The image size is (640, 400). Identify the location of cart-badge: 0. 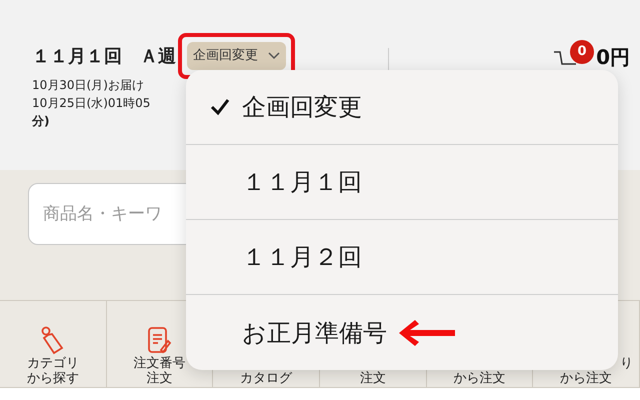
(582, 52).